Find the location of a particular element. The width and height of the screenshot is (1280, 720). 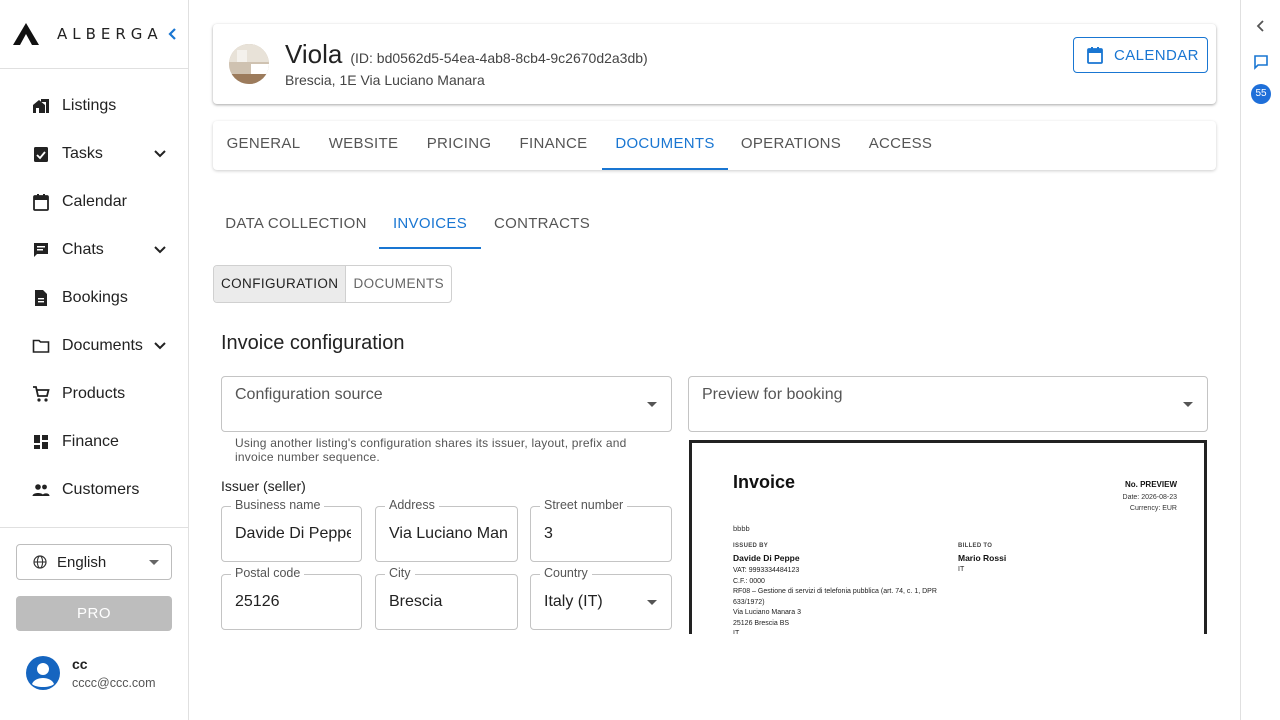

postal-code-field: Postal code 25126 is located at coordinates (291, 598).